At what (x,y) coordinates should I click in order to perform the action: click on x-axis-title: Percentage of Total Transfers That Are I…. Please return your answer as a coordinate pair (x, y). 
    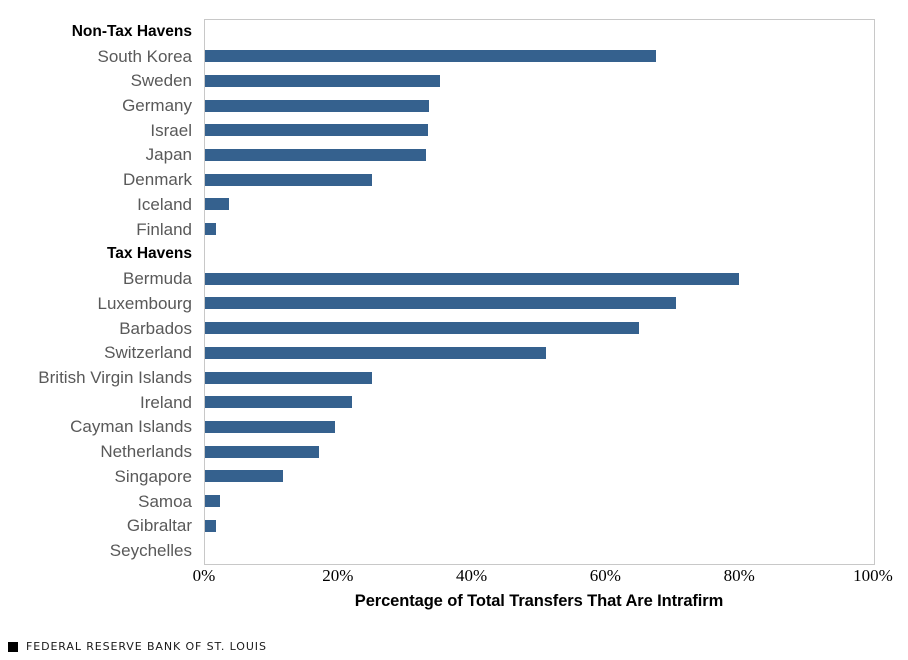
    Looking at the image, I should click on (539, 601).